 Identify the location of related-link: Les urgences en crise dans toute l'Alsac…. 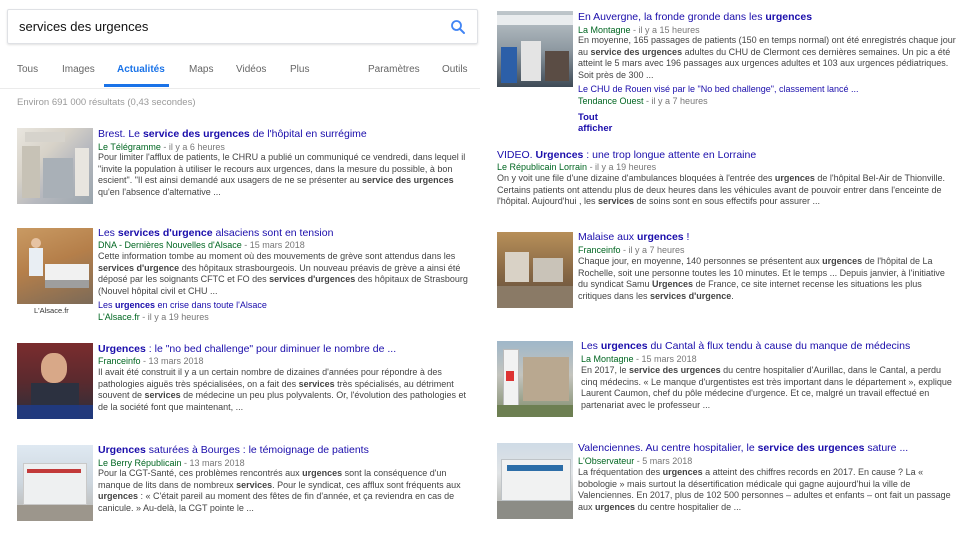
(182, 305).